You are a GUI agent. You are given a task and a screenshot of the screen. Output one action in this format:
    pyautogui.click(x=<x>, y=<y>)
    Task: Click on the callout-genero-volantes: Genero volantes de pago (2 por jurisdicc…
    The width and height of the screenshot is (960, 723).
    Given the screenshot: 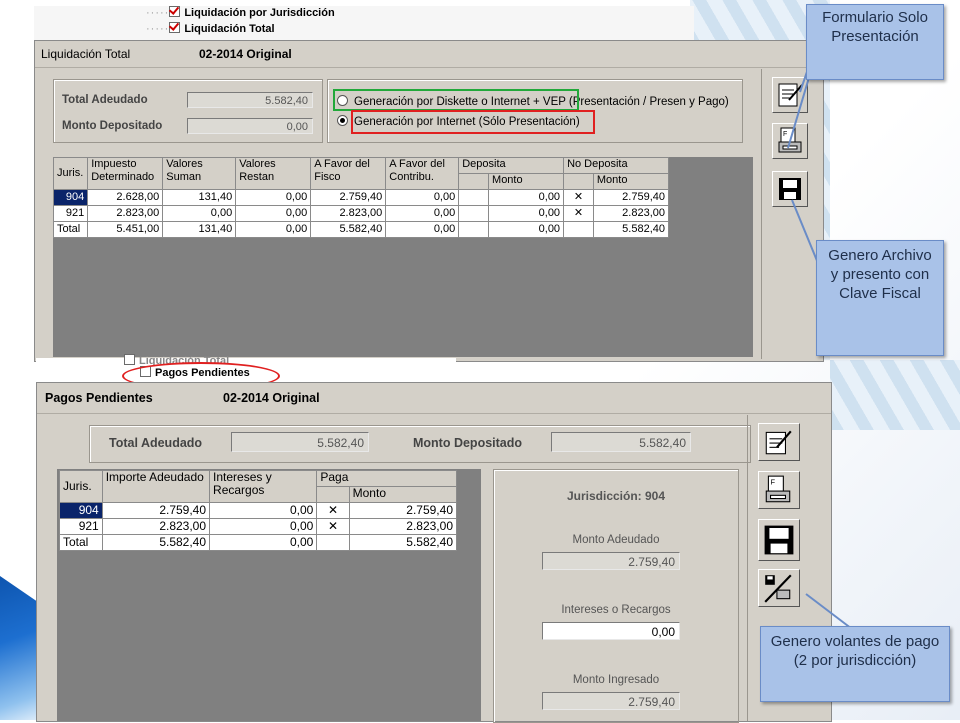 What is the action you would take?
    pyautogui.click(x=855, y=664)
    